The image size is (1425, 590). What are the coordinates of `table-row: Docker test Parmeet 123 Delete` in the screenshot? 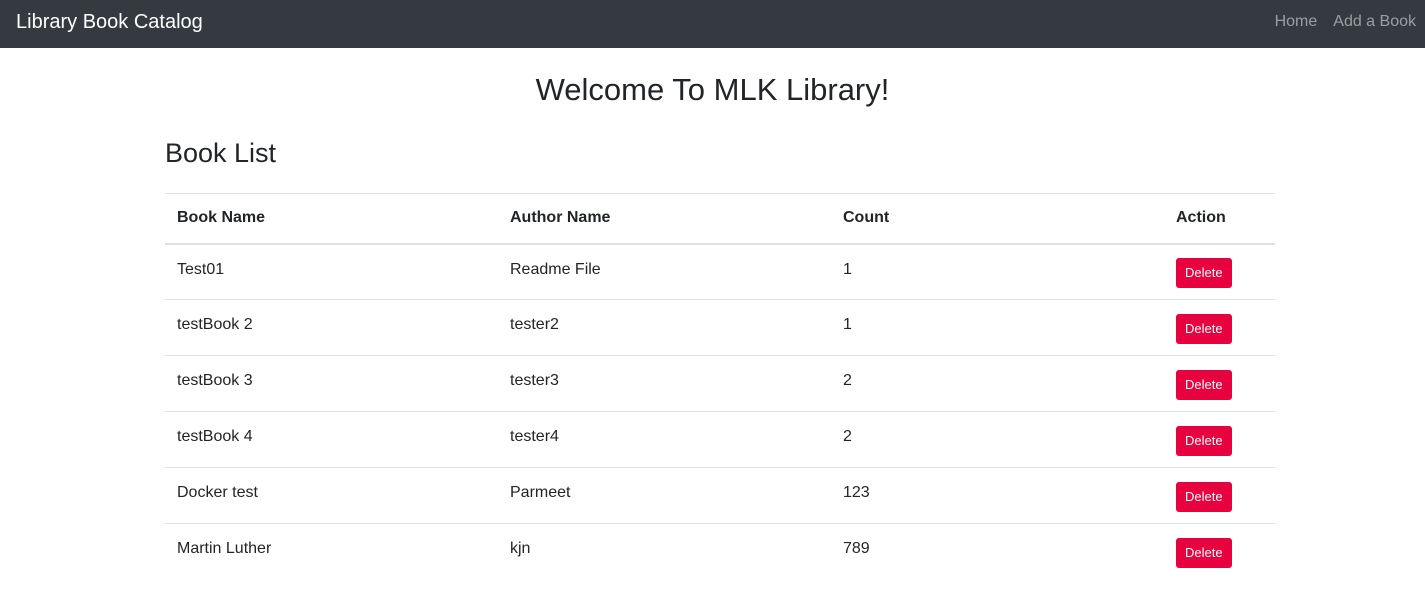 It's located at (720, 496).